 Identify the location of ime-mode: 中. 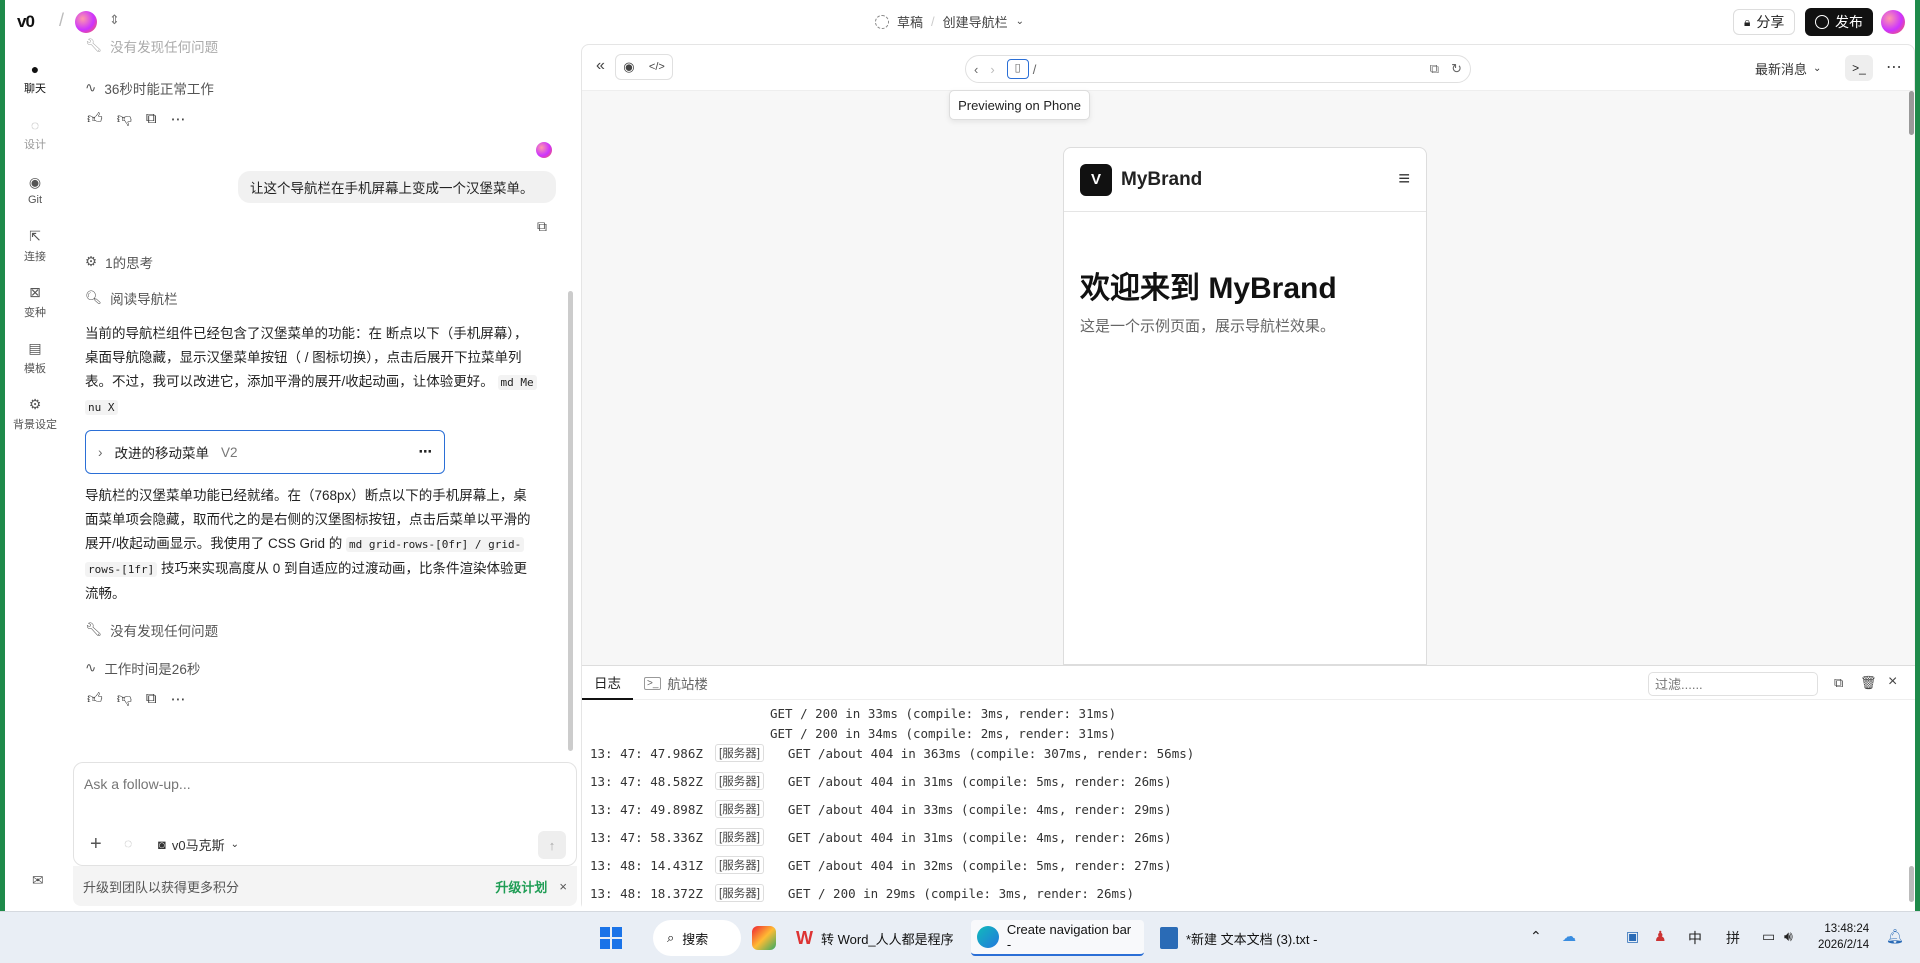
(1695, 938).